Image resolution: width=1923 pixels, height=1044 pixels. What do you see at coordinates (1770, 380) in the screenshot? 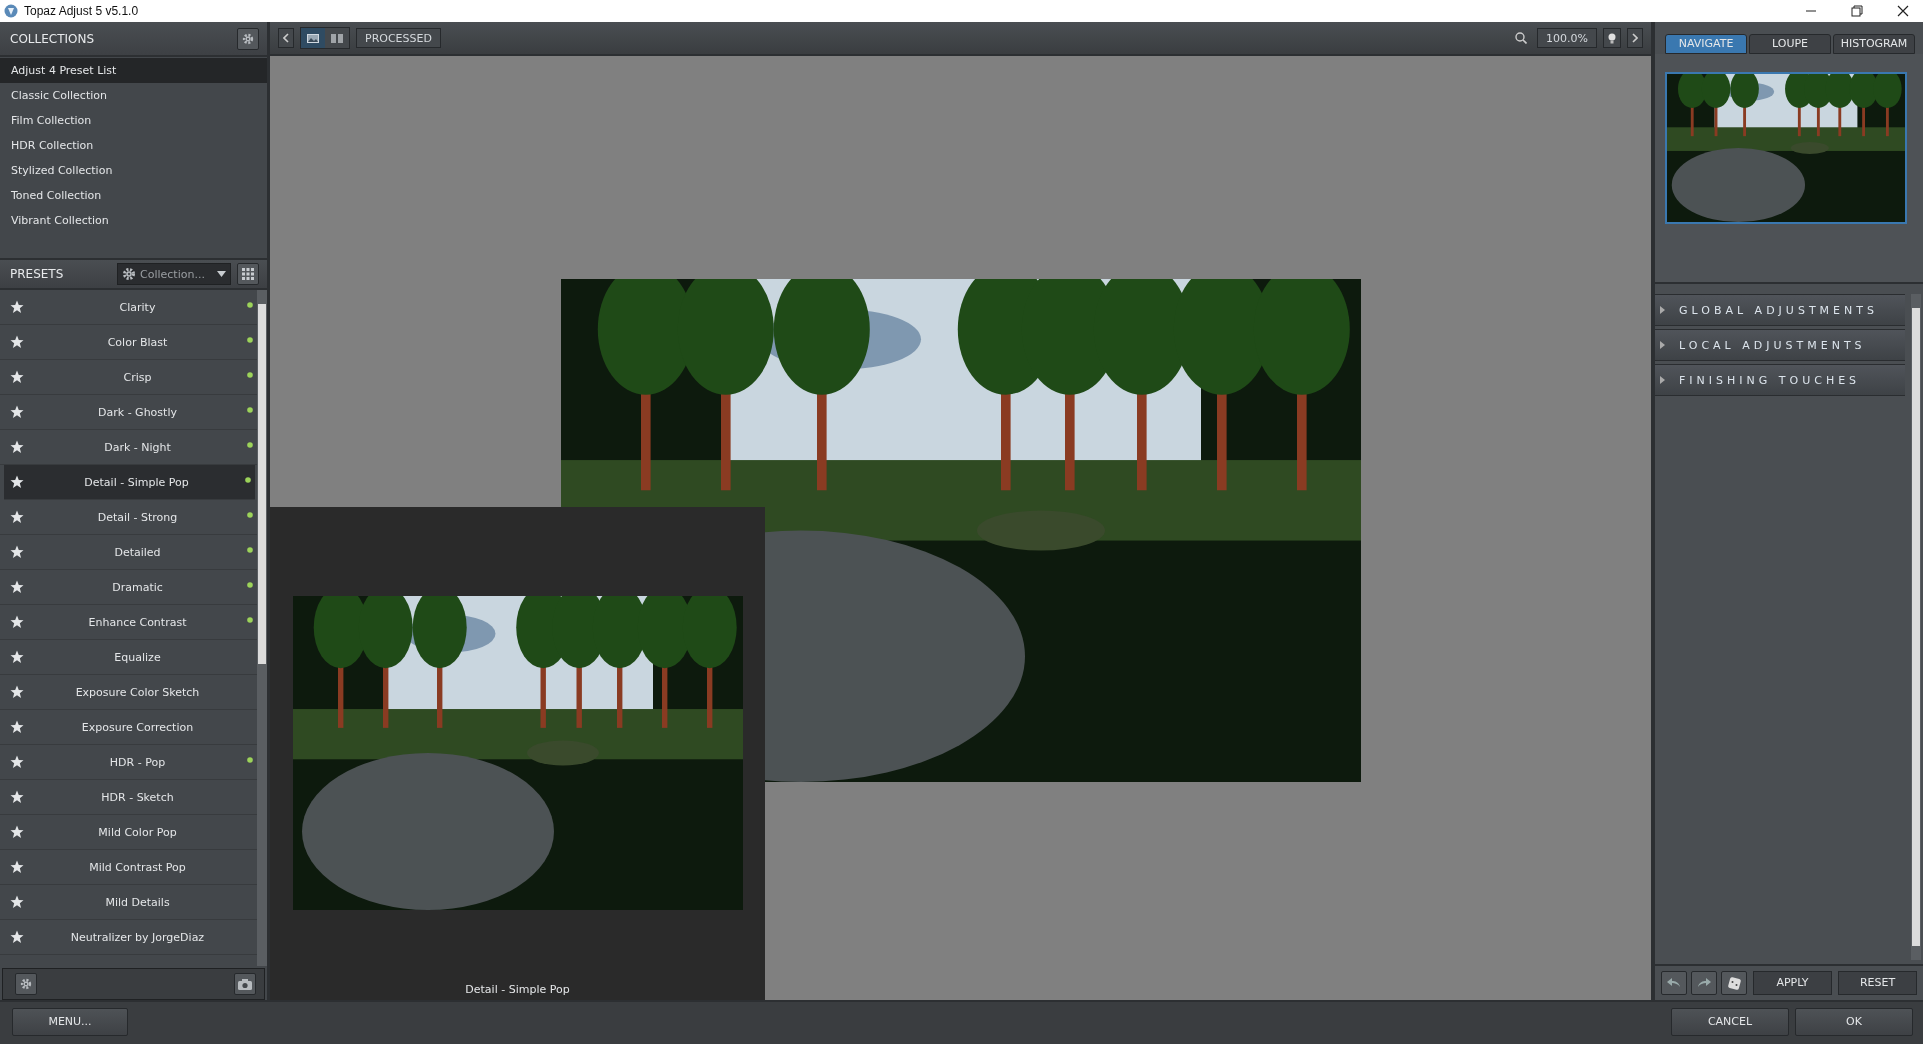
I see `section-title: FINISHING TOUCHES` at bounding box center [1770, 380].